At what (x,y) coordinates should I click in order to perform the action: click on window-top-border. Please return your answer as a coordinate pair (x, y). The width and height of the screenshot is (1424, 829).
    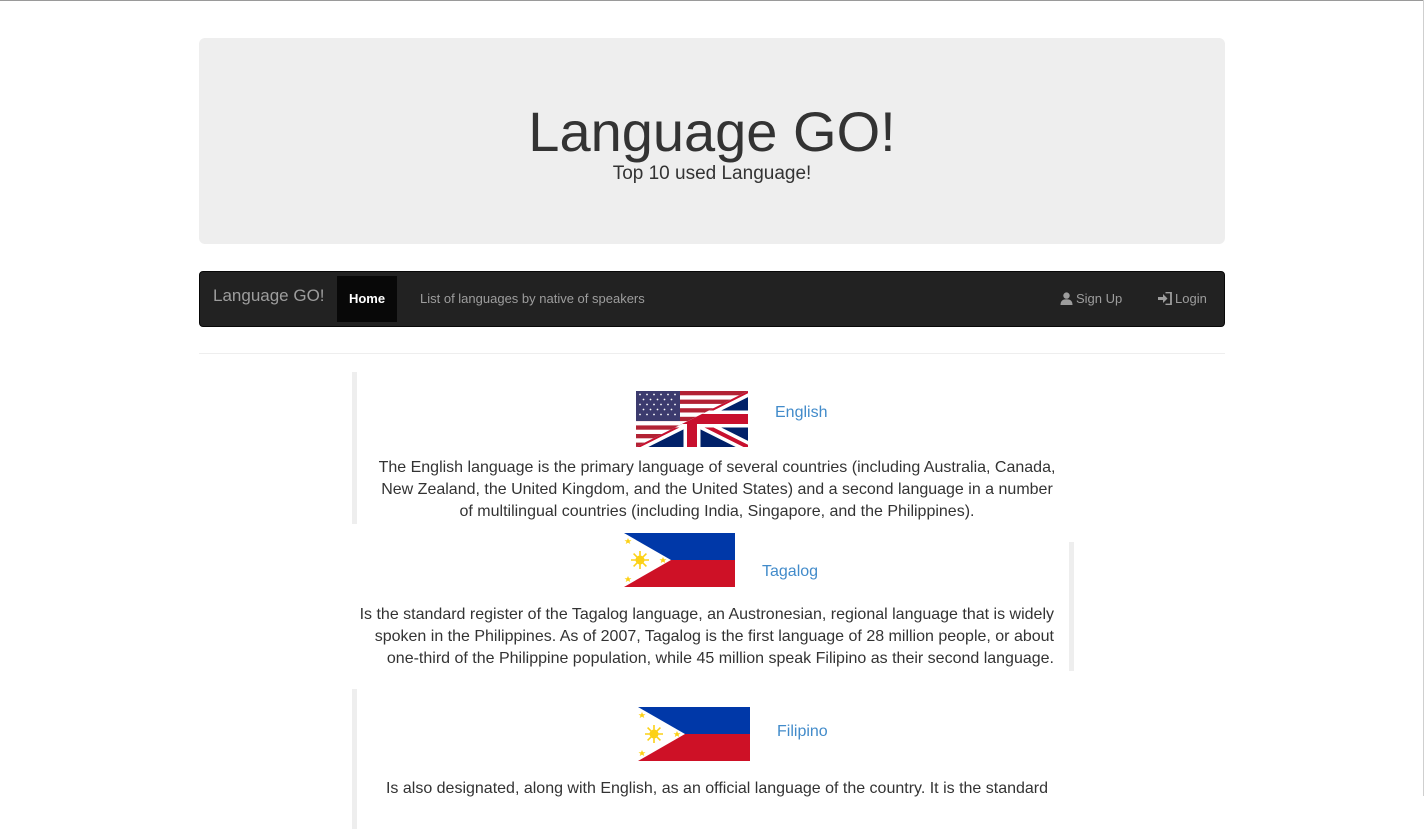
    Looking at the image, I should click on (712, 0).